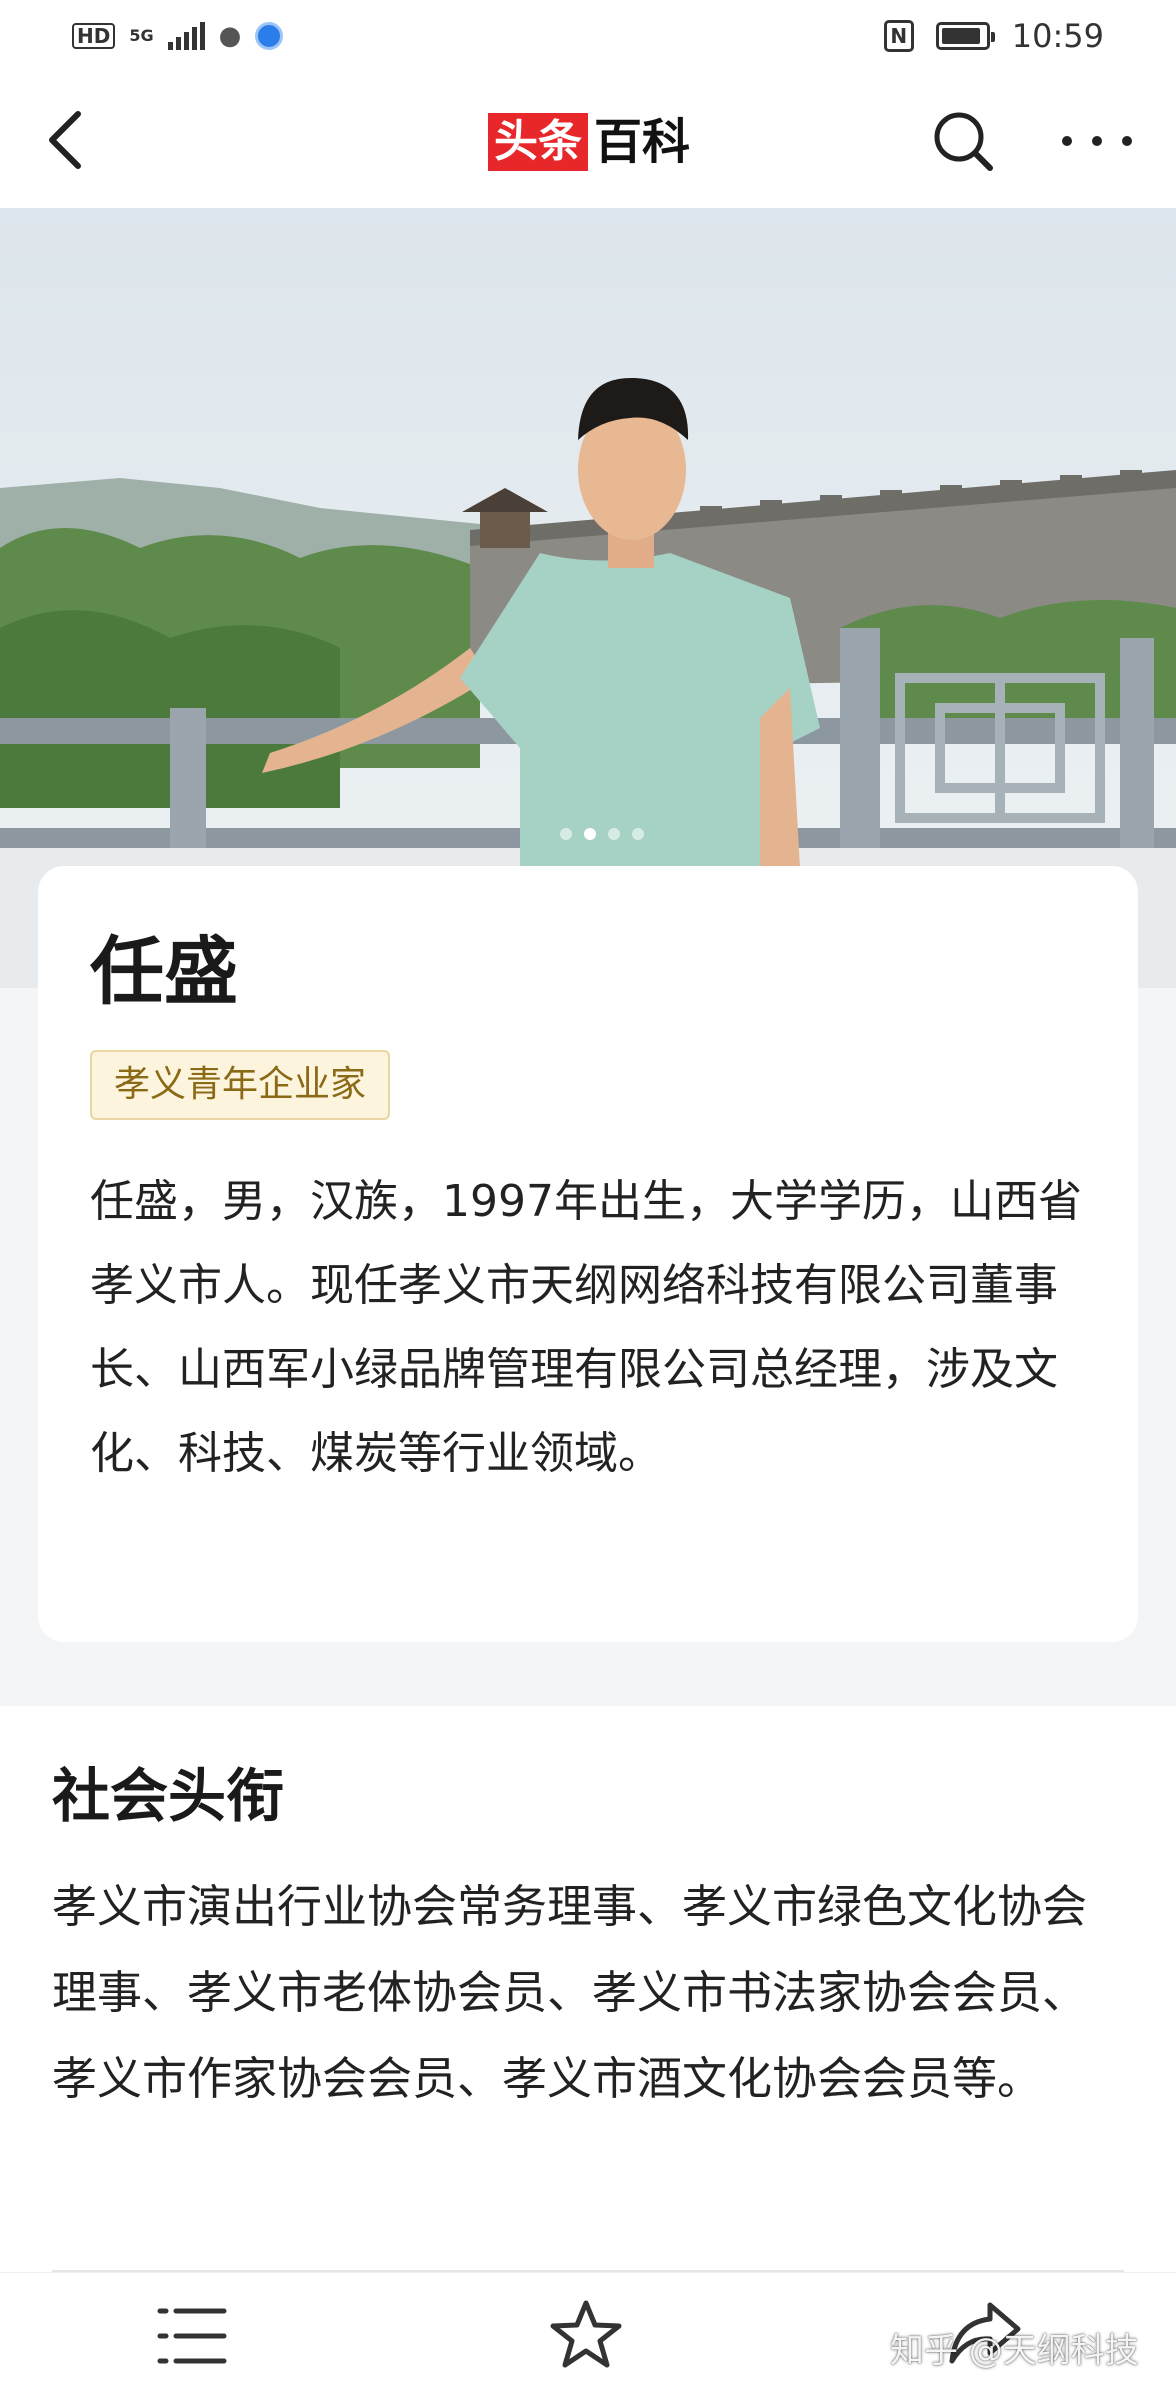 Image resolution: width=1176 pixels, height=2400 pixels. I want to click on globe-icon, so click(269, 36).